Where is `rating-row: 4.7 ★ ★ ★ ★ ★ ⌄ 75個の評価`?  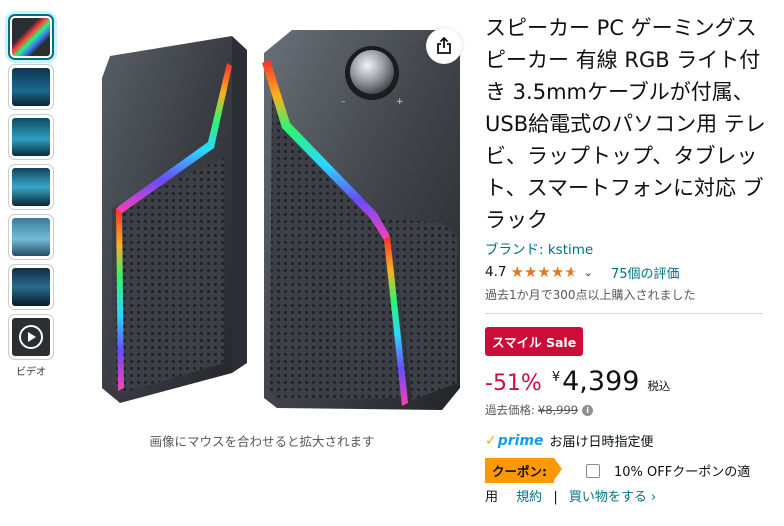
rating-row: 4.7 ★ ★ ★ ★ ★ ⌄ 75個の評価 is located at coordinates (630, 272).